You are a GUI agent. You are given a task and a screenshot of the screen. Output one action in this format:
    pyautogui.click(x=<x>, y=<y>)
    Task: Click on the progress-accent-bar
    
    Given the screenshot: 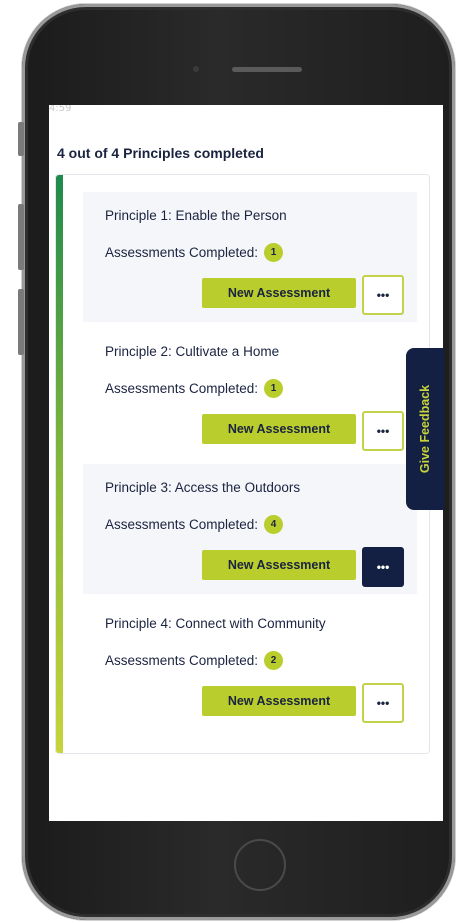 What is the action you would take?
    pyautogui.click(x=59, y=464)
    